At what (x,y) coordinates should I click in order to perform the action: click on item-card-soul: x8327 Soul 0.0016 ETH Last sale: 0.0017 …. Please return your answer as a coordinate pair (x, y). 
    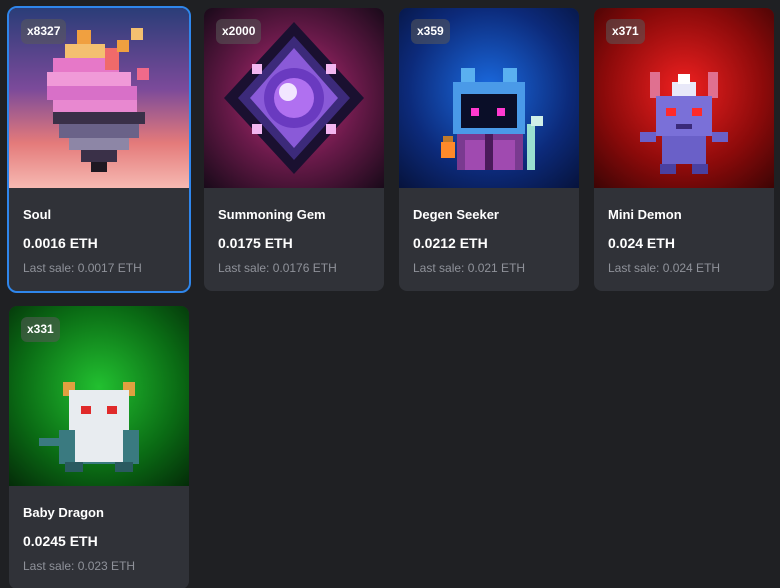
    Looking at the image, I should click on (99, 149).